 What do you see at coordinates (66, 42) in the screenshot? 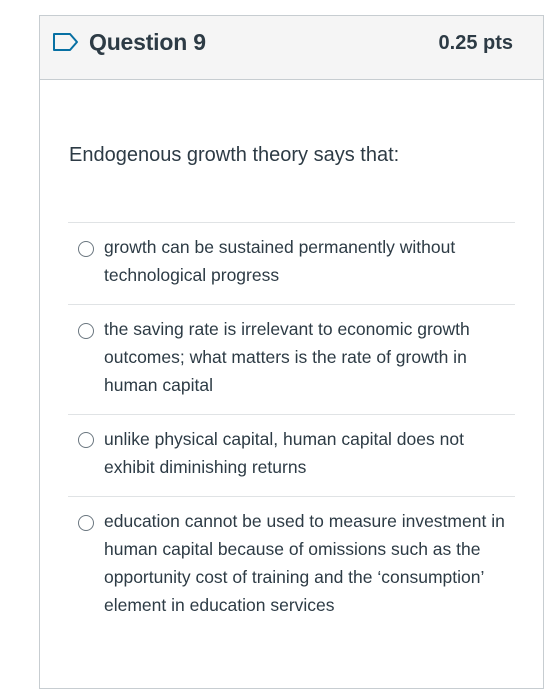
I see `flag-icon` at bounding box center [66, 42].